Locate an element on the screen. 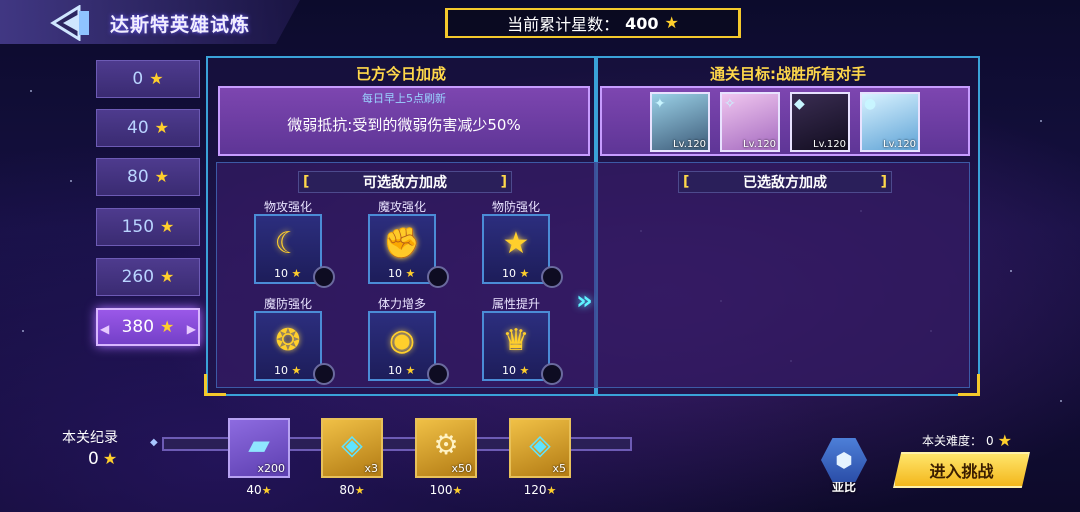 The height and width of the screenshot is (512, 1080). buff-card-hp-up: ◉ 10 ★ is located at coordinates (402, 346).